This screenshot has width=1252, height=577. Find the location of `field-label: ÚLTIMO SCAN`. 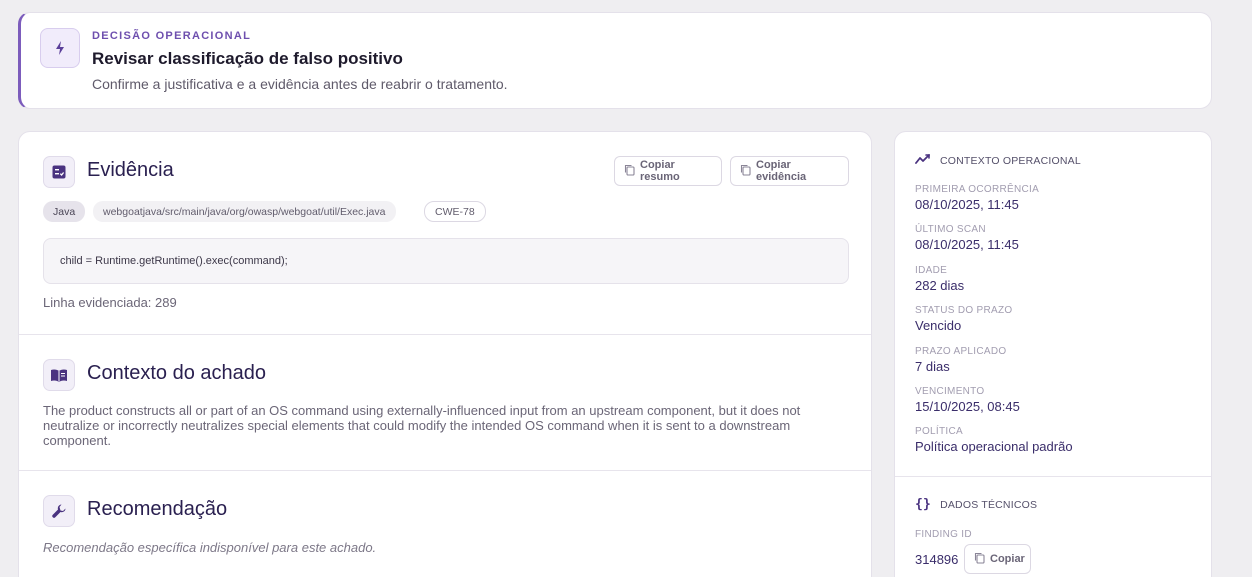

field-label: ÚLTIMO SCAN is located at coordinates (950, 229).